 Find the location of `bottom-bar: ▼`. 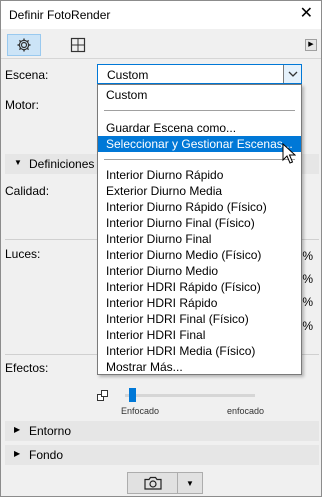

bottom-bar: ▼ is located at coordinates (161, 482).